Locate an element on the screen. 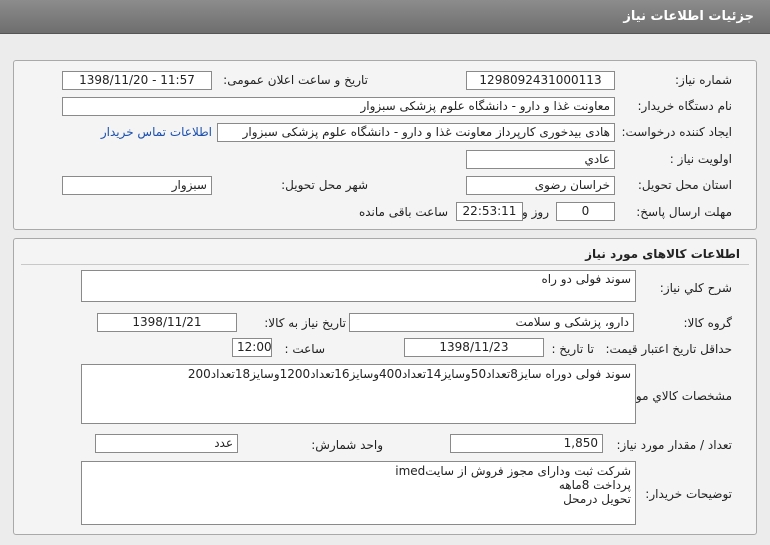 The height and width of the screenshot is (545, 770). announce-datetime-label: تاریخ و ساعت اعلان عمومی: is located at coordinates (295, 80).